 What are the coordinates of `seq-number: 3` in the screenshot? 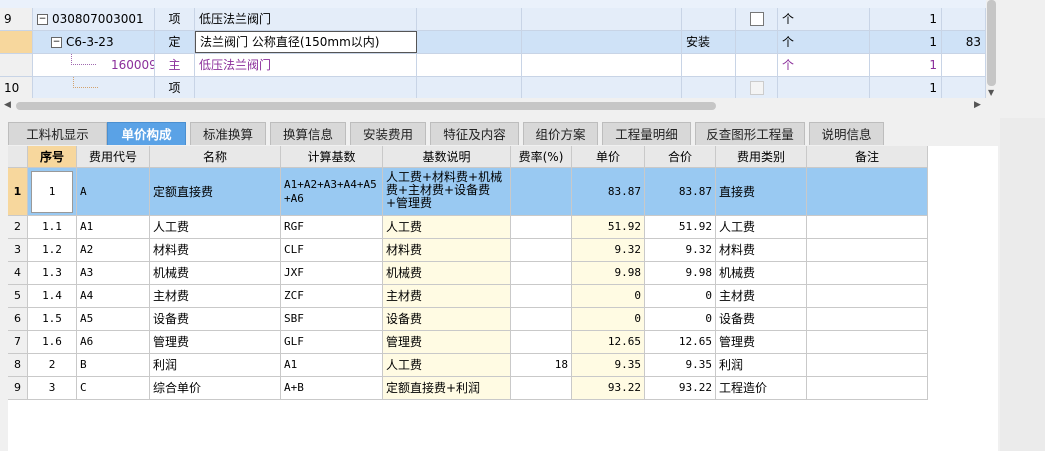 It's located at (52, 388).